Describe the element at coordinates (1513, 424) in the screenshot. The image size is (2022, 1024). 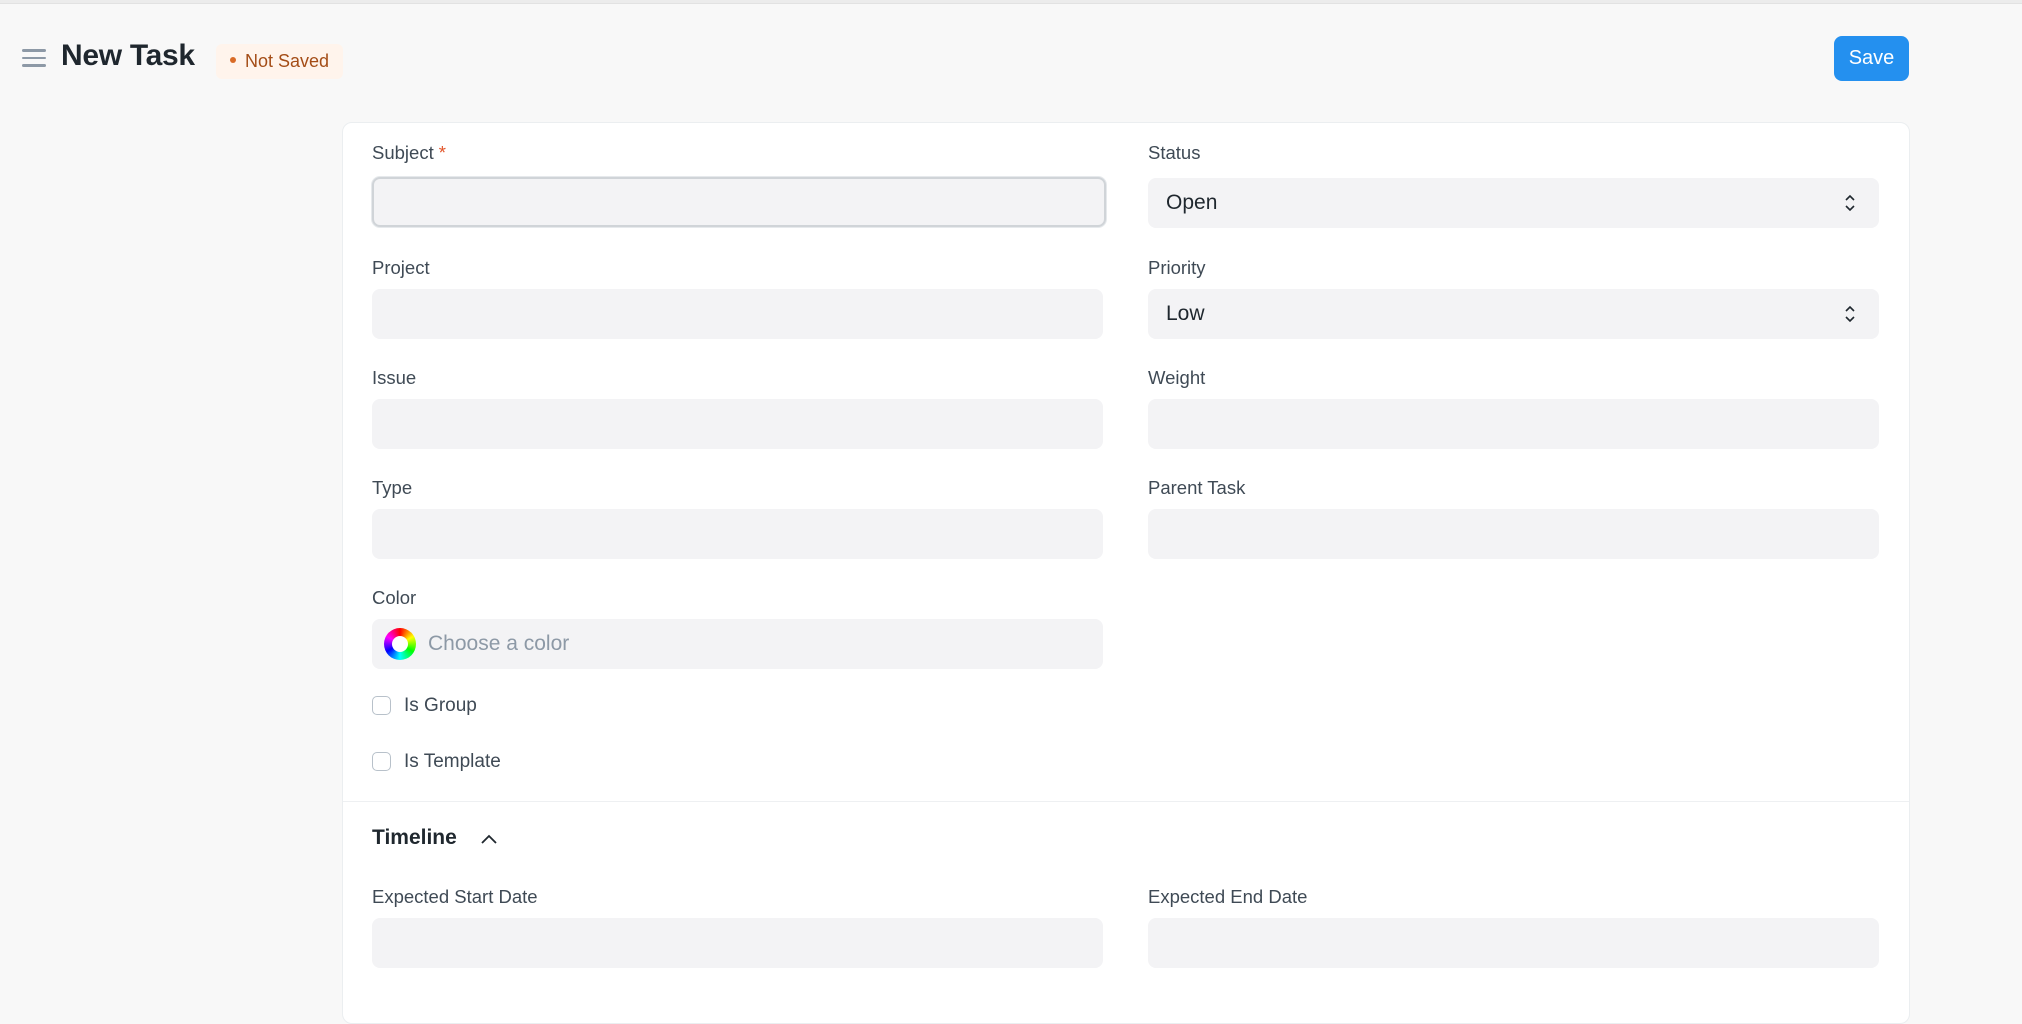
I see `weight-input` at that location.